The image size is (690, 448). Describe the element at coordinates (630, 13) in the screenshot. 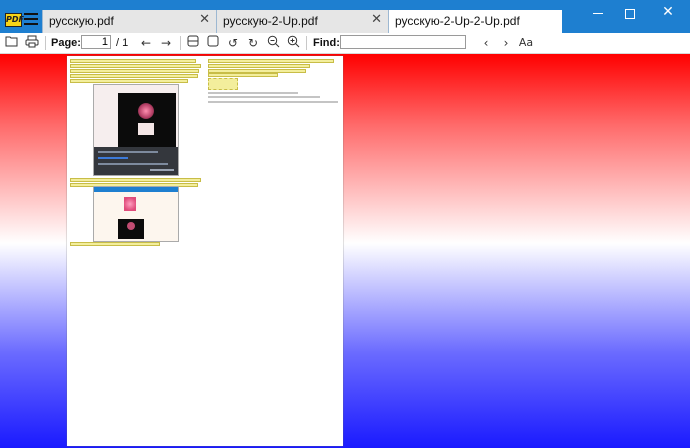

I see `maximize-icon` at that location.